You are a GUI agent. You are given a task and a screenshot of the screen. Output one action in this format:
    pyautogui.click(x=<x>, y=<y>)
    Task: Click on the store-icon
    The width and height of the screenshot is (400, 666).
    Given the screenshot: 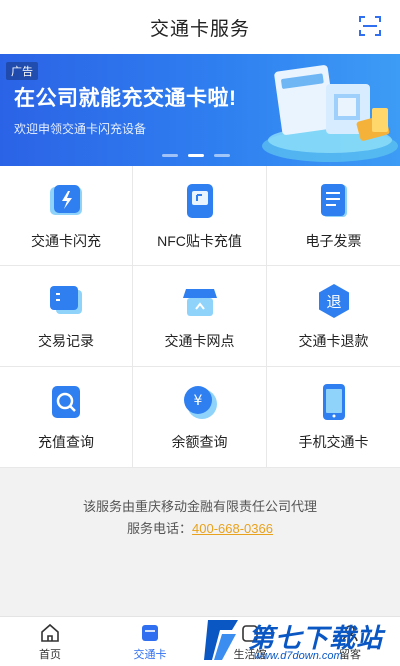 What is the action you would take?
    pyautogui.click(x=199, y=302)
    